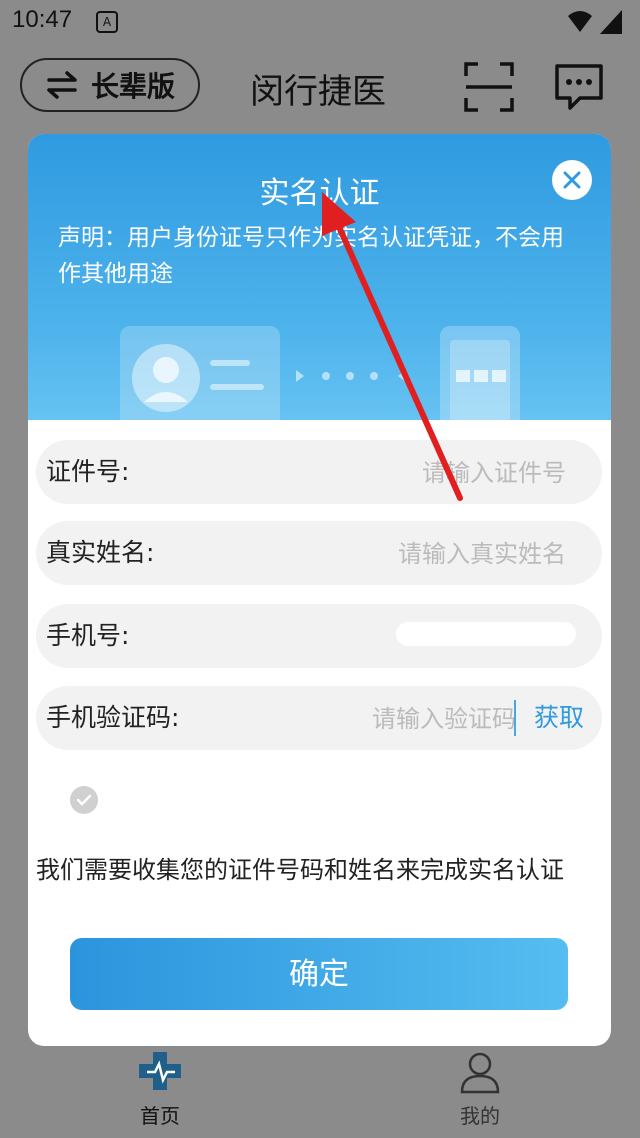 The width and height of the screenshot is (640, 1138). What do you see at coordinates (319, 974) in the screenshot?
I see `confirm-button: 确定` at bounding box center [319, 974].